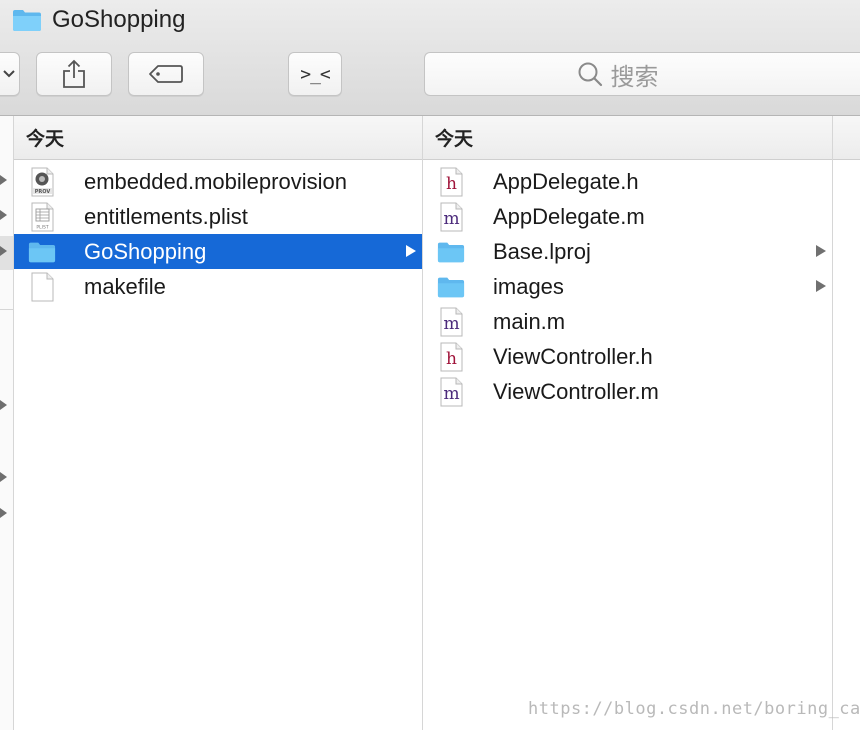 This screenshot has width=860, height=730. What do you see at coordinates (627, 321) in the screenshot?
I see `file-row: m main.m` at bounding box center [627, 321].